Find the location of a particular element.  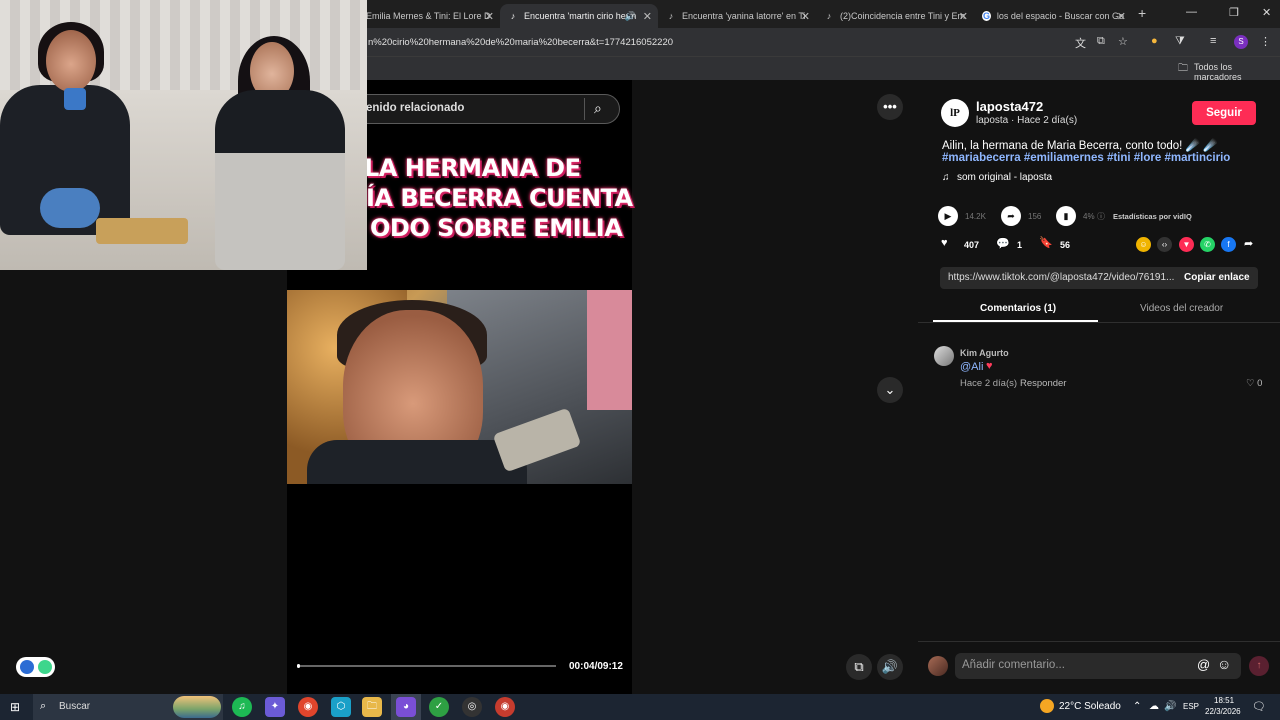

app-shield-icon: ⬡ is located at coordinates (341, 707).